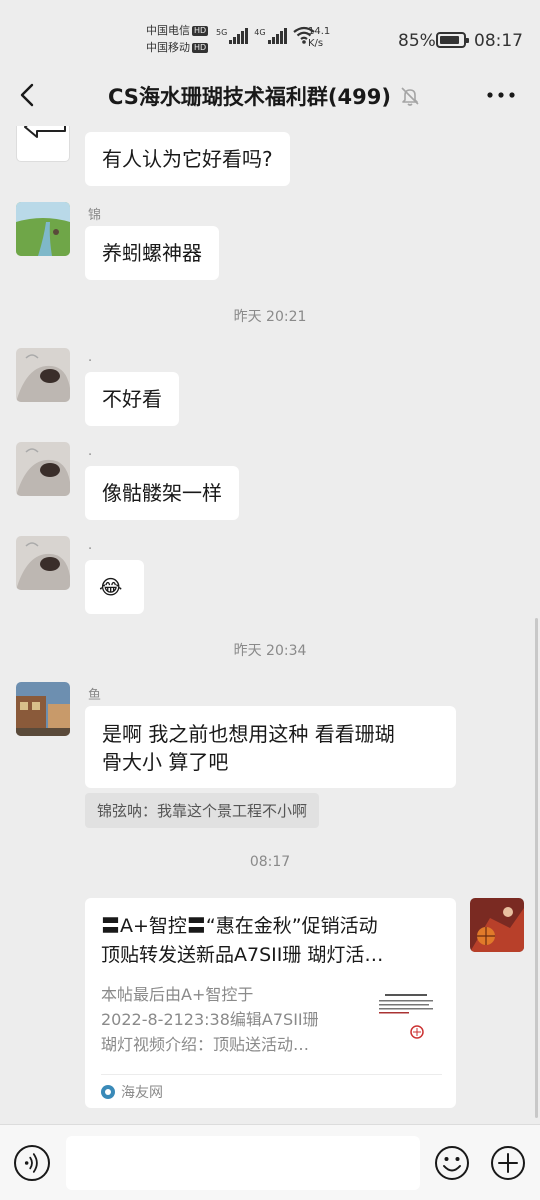 This screenshot has height=1200, width=540. I want to click on card-desc-line: 本帖最后由A+智控于, so click(177, 994).